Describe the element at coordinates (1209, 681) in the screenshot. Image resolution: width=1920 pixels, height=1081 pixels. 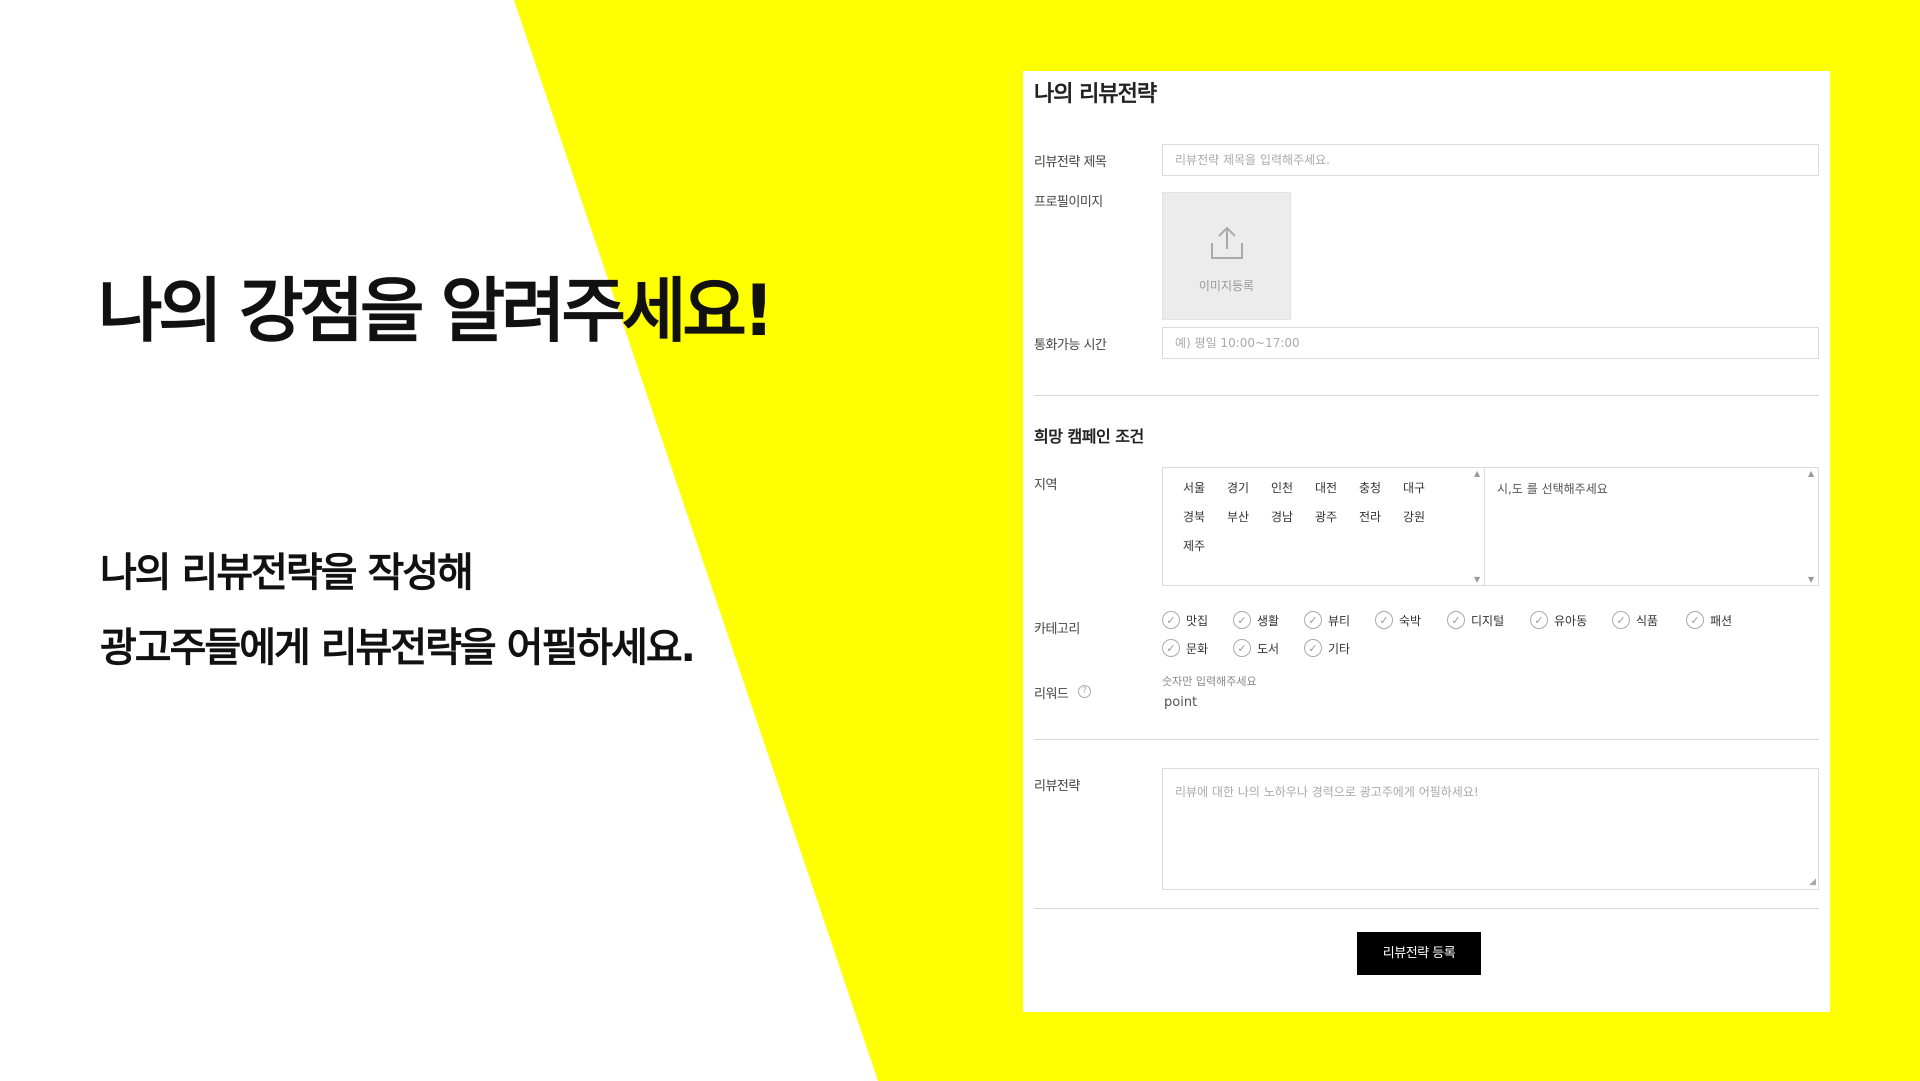
I see `reward-hint: 숫자만 입력해주세요` at that location.